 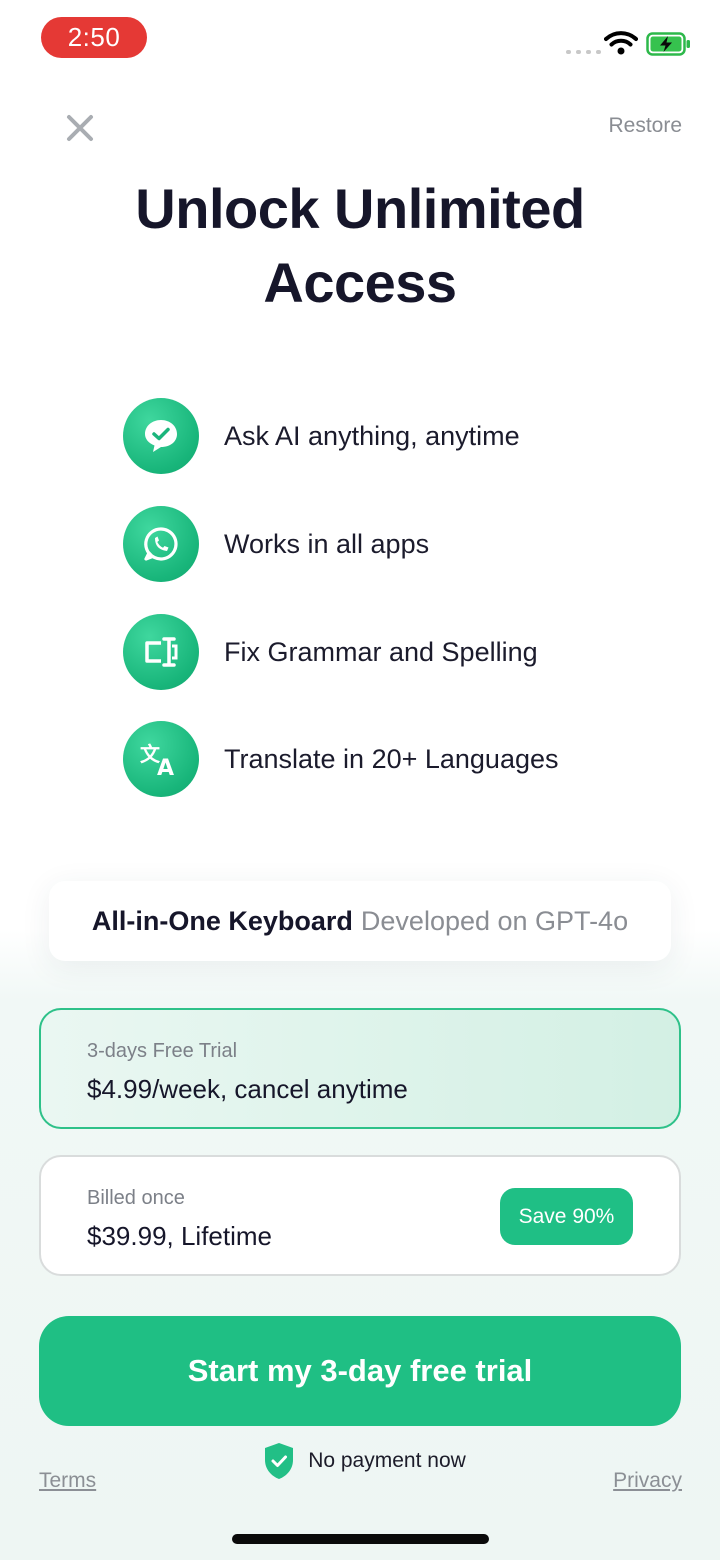 What do you see at coordinates (161, 436) in the screenshot?
I see `chat-check-icon` at bounding box center [161, 436].